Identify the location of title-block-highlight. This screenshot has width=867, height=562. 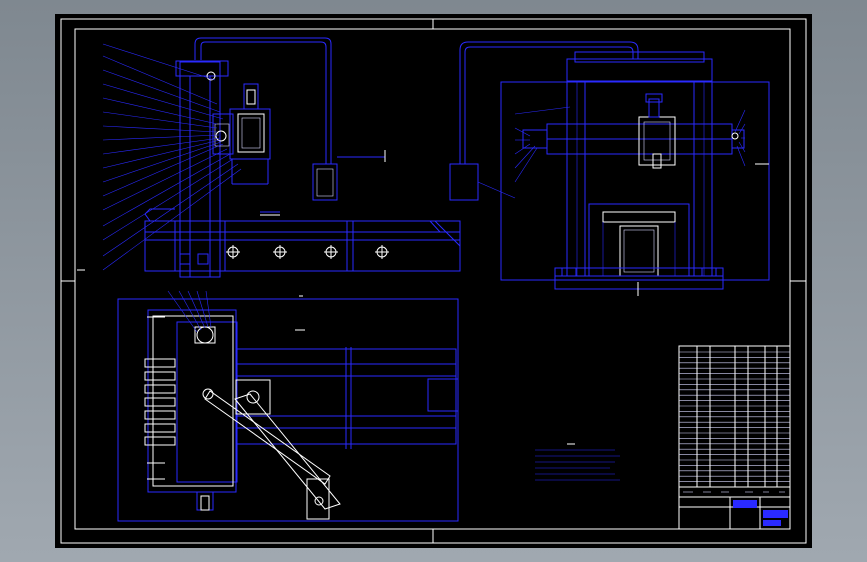
(745, 504).